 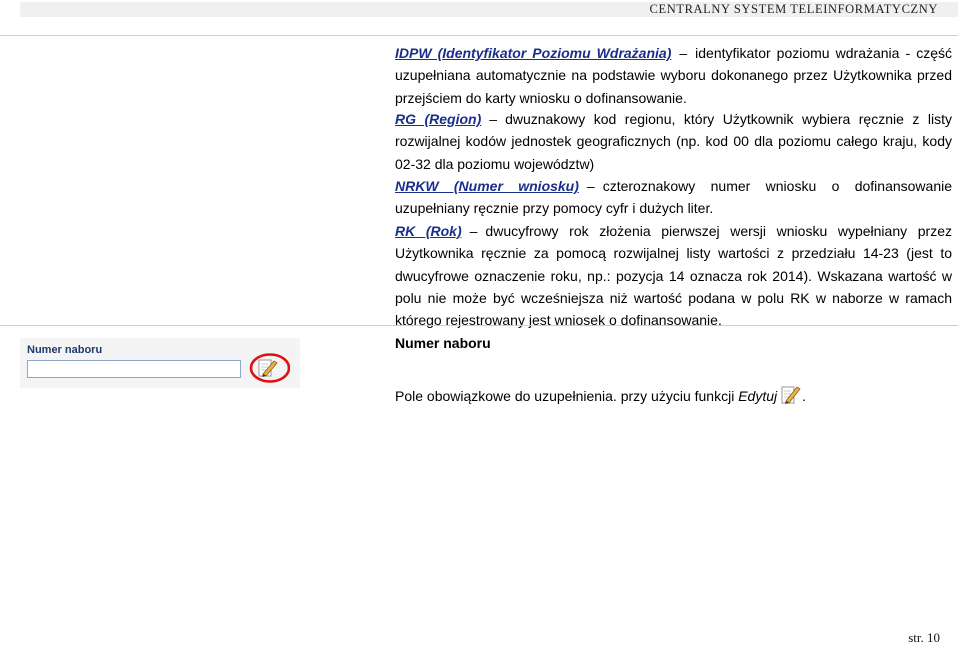 What do you see at coordinates (479, 35) in the screenshot?
I see `header-divider` at bounding box center [479, 35].